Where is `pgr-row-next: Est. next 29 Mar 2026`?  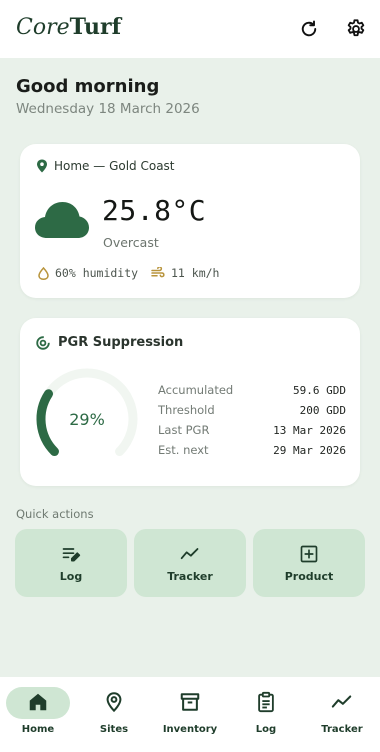
pgr-row-next: Est. next 29 Mar 2026 is located at coordinates (252, 450).